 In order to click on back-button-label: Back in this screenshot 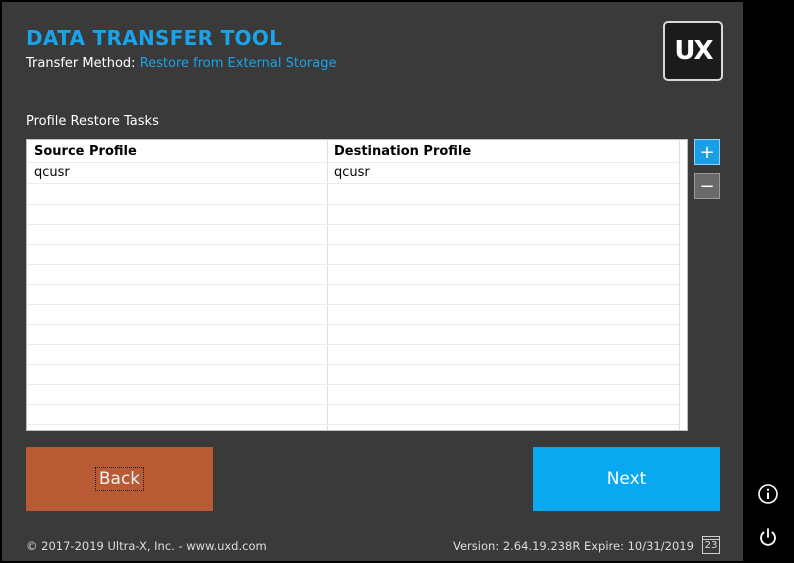, I will do `click(119, 479)`.